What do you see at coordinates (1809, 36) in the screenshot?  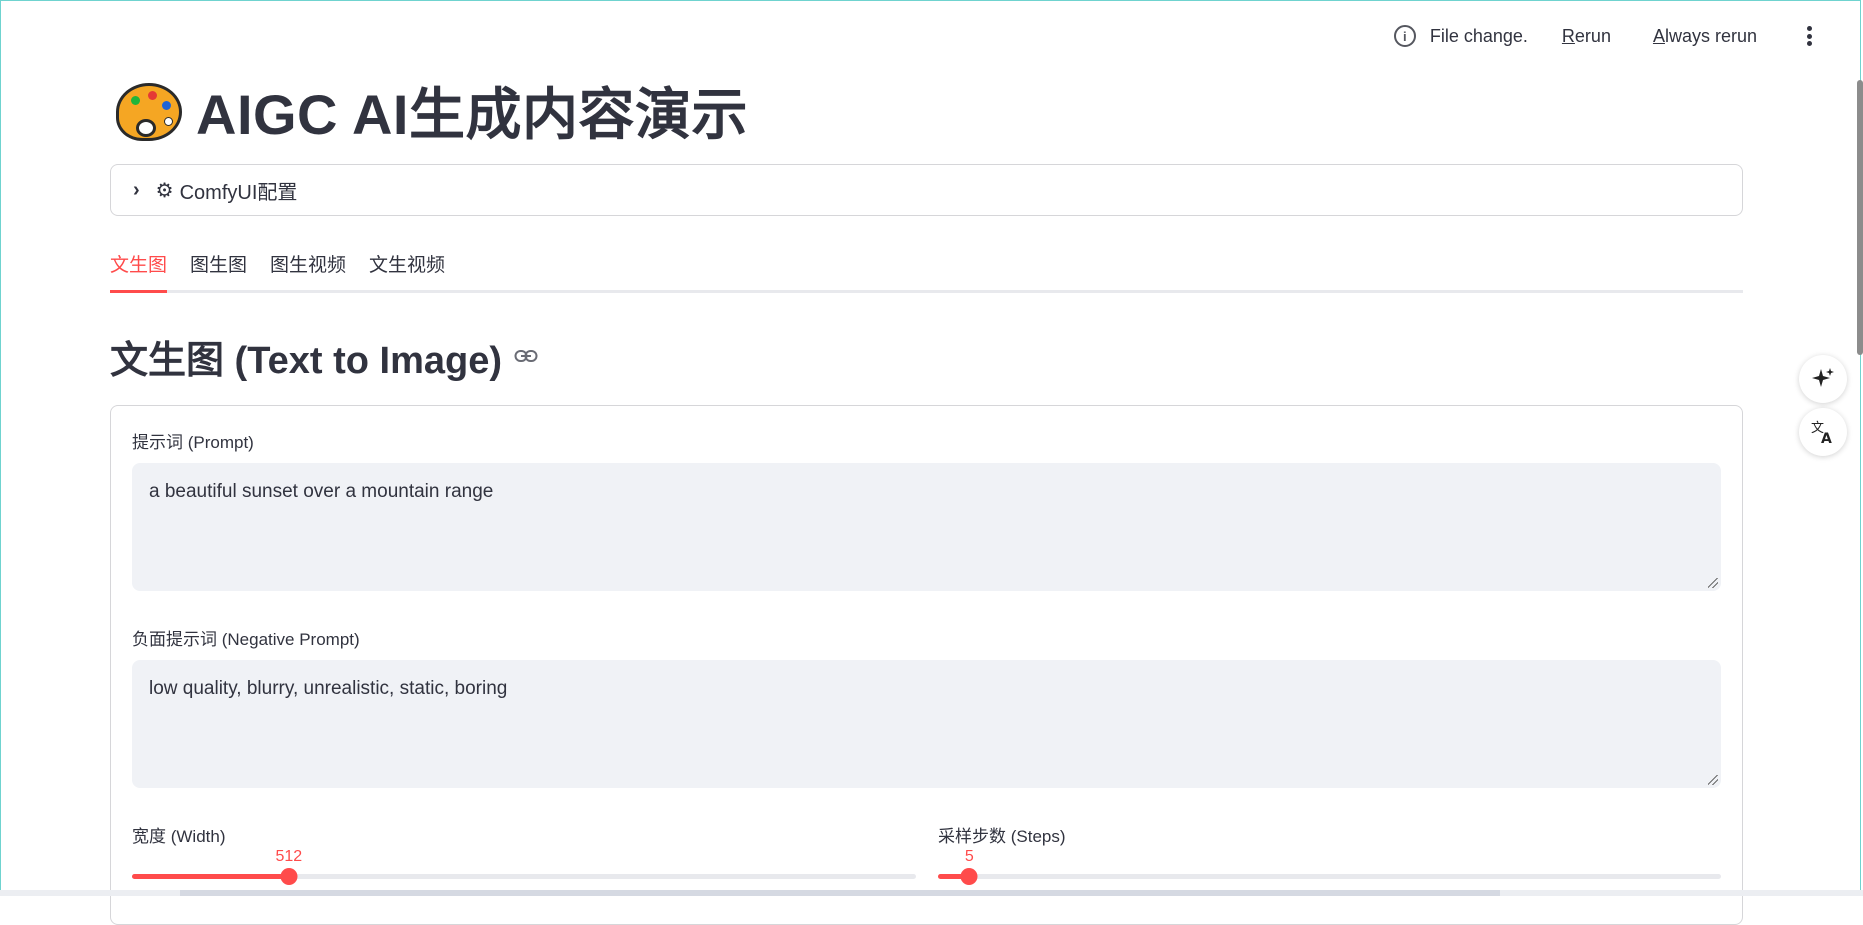 I see `more-vertical-icon` at bounding box center [1809, 36].